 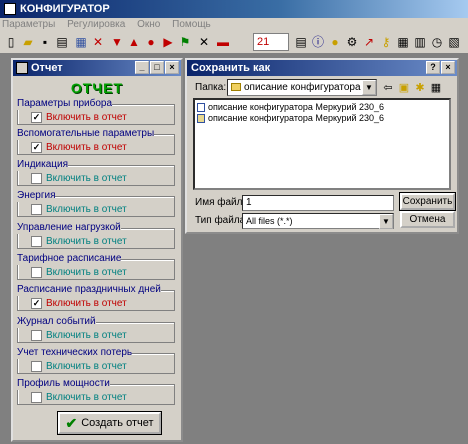 What do you see at coordinates (45, 42) in the screenshot?
I see `save-icon: ▪` at bounding box center [45, 42].